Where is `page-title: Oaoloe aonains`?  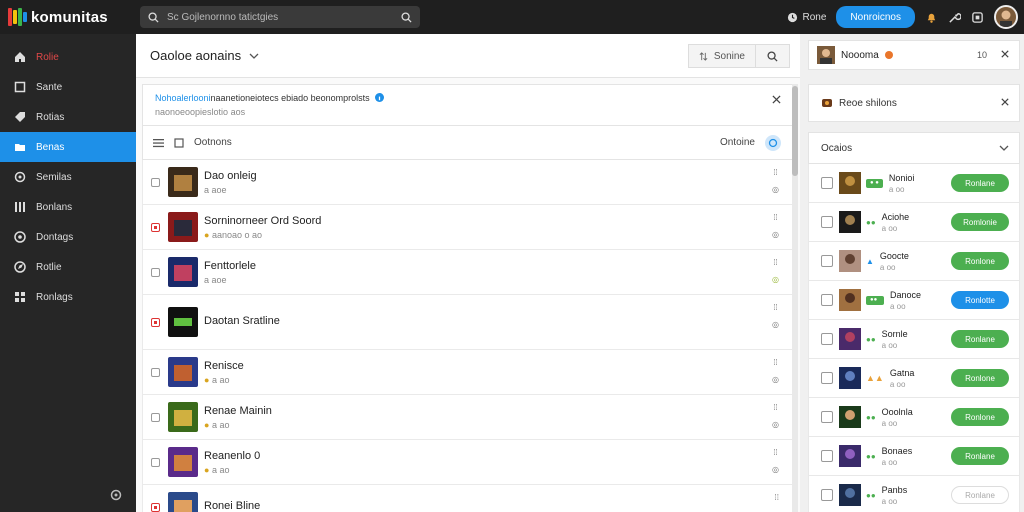 page-title: Oaoloe aonains is located at coordinates (204, 55).